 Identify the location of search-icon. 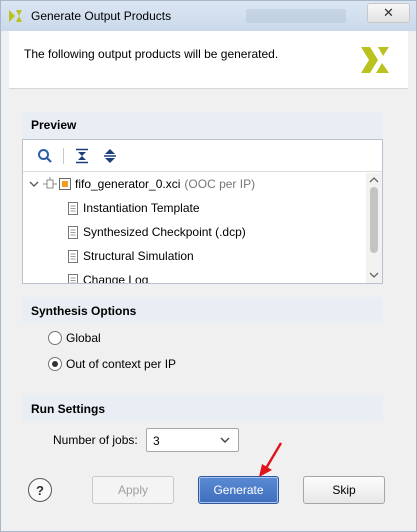
(45, 156).